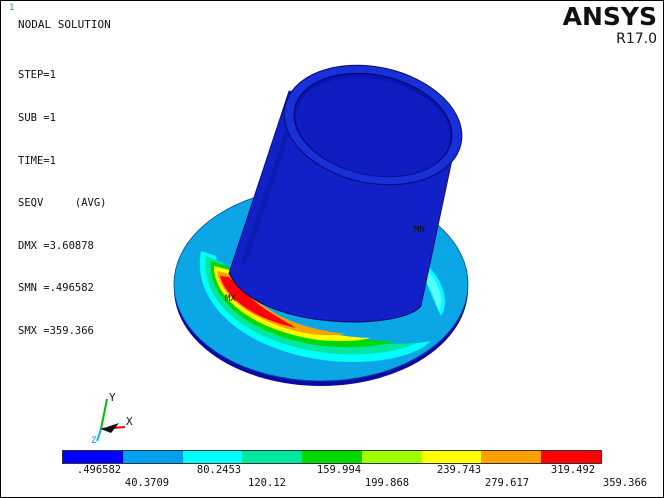 The width and height of the screenshot is (664, 498). Describe the element at coordinates (419, 230) in the screenshot. I see `min-location-marker: MN` at that location.